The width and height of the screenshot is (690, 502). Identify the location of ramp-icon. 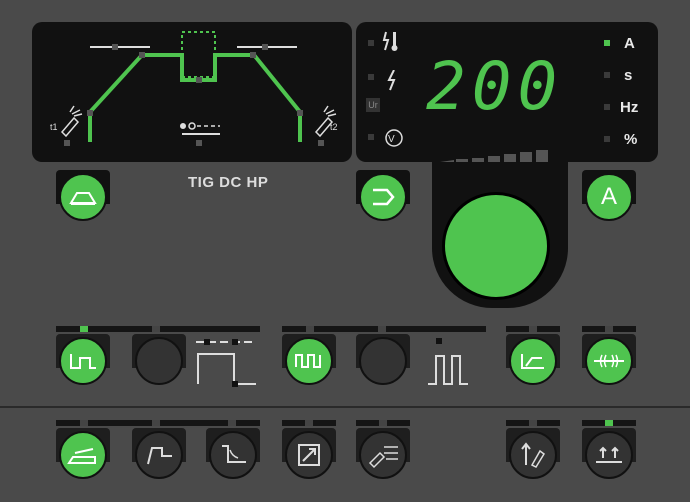
(532, 361).